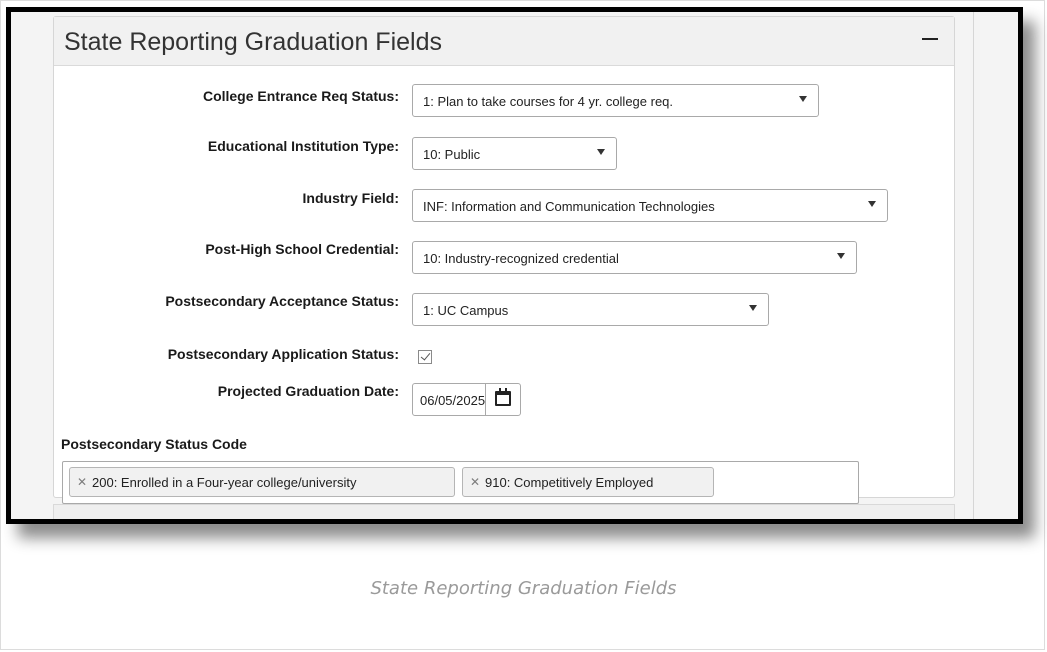 Image resolution: width=1047 pixels, height=652 pixels. What do you see at coordinates (590, 309) in the screenshot?
I see `acceptance-status-select: 1: UC Campus` at bounding box center [590, 309].